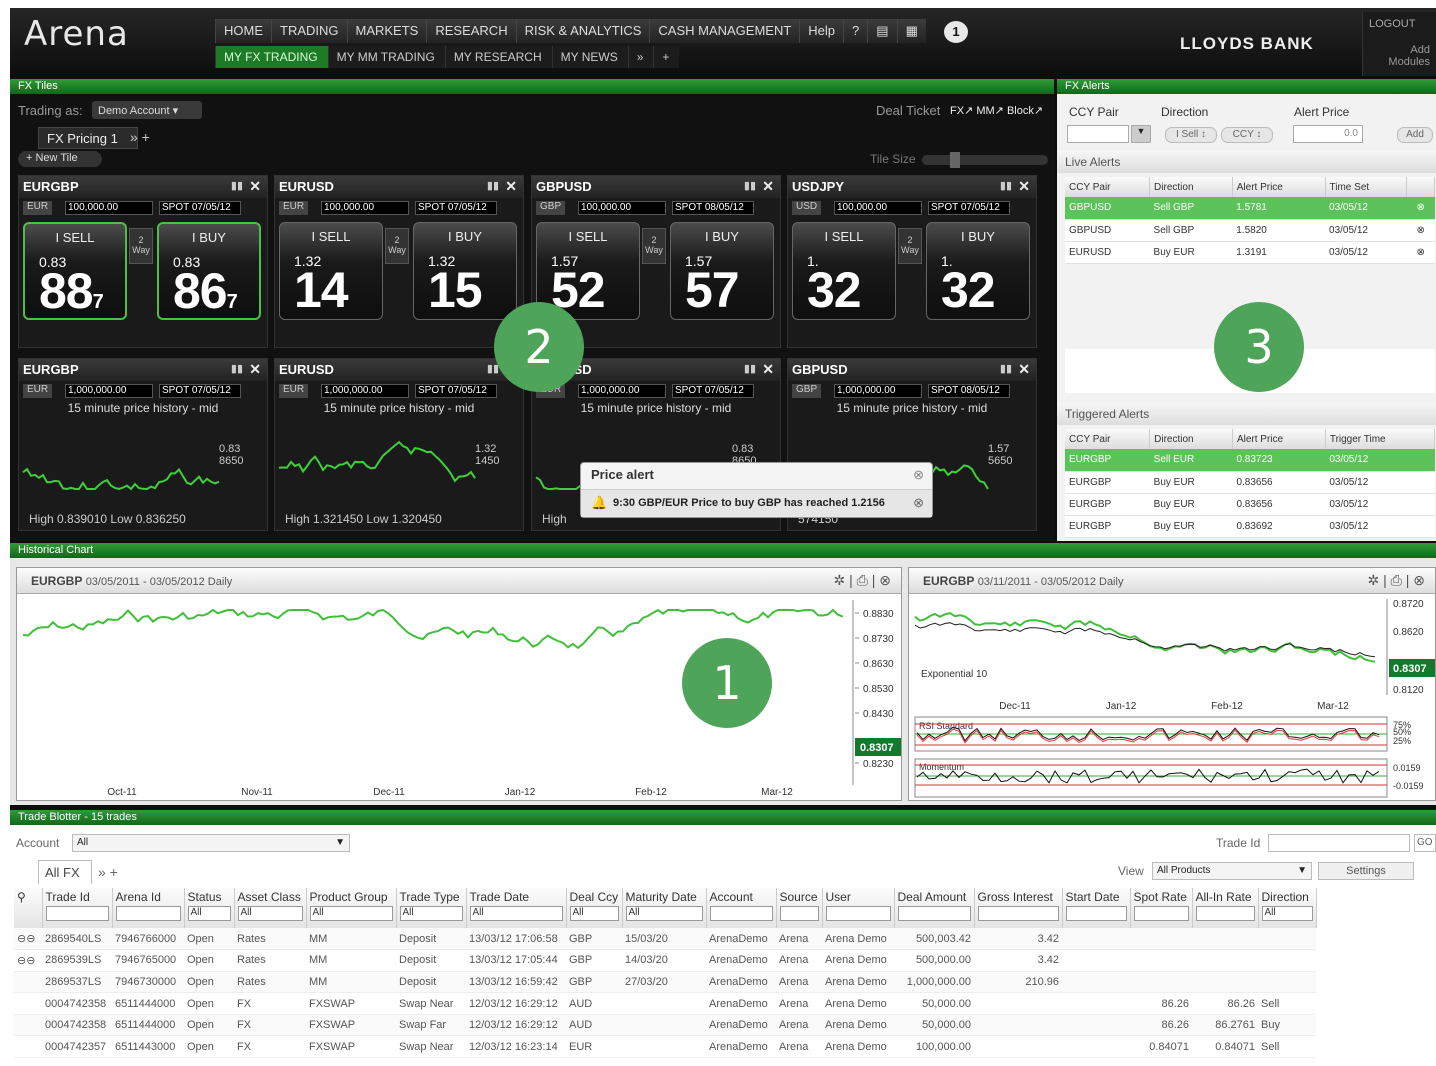 This screenshot has width=1436, height=1066. What do you see at coordinates (1425, 843) in the screenshot?
I see `go-button: GO` at bounding box center [1425, 843].